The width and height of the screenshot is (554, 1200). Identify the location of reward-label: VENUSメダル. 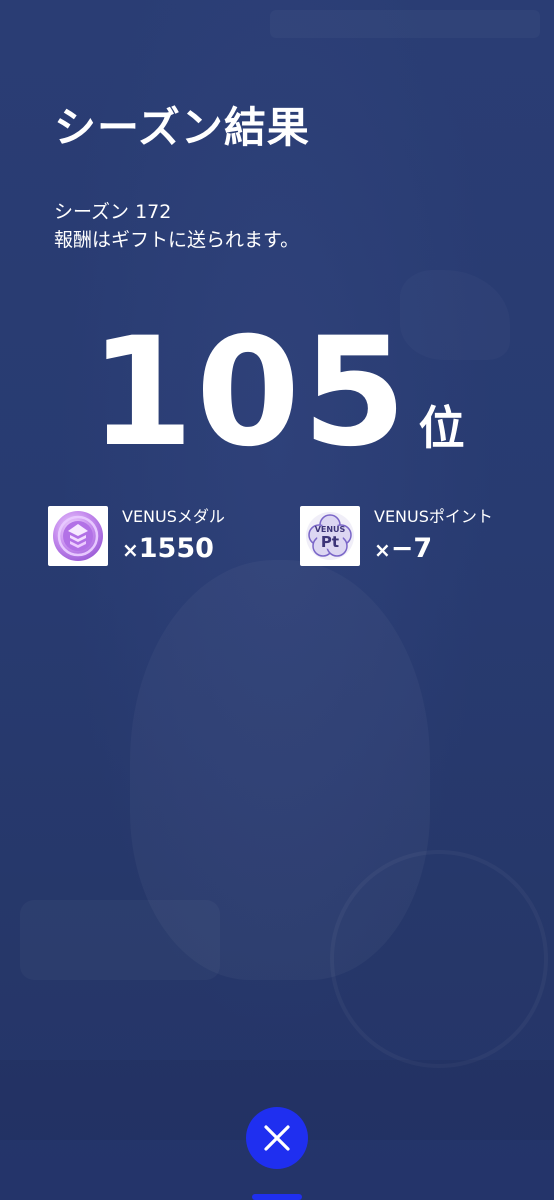
(173, 516).